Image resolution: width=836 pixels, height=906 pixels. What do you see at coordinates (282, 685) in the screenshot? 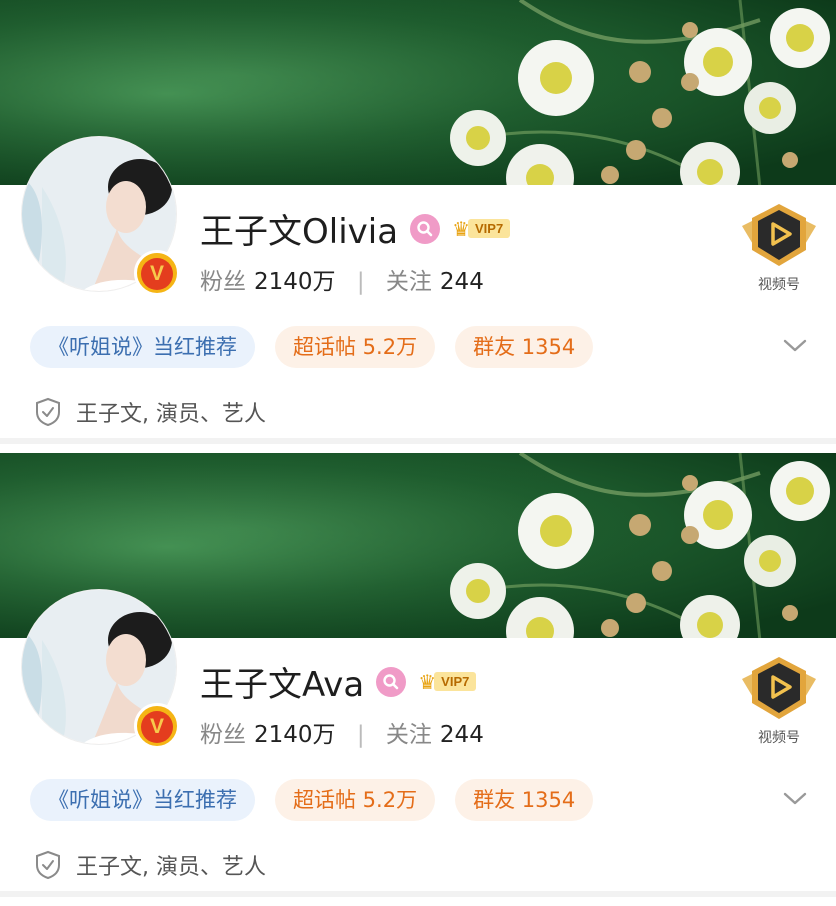
I see `profile-name: 王子文Ava` at bounding box center [282, 685].